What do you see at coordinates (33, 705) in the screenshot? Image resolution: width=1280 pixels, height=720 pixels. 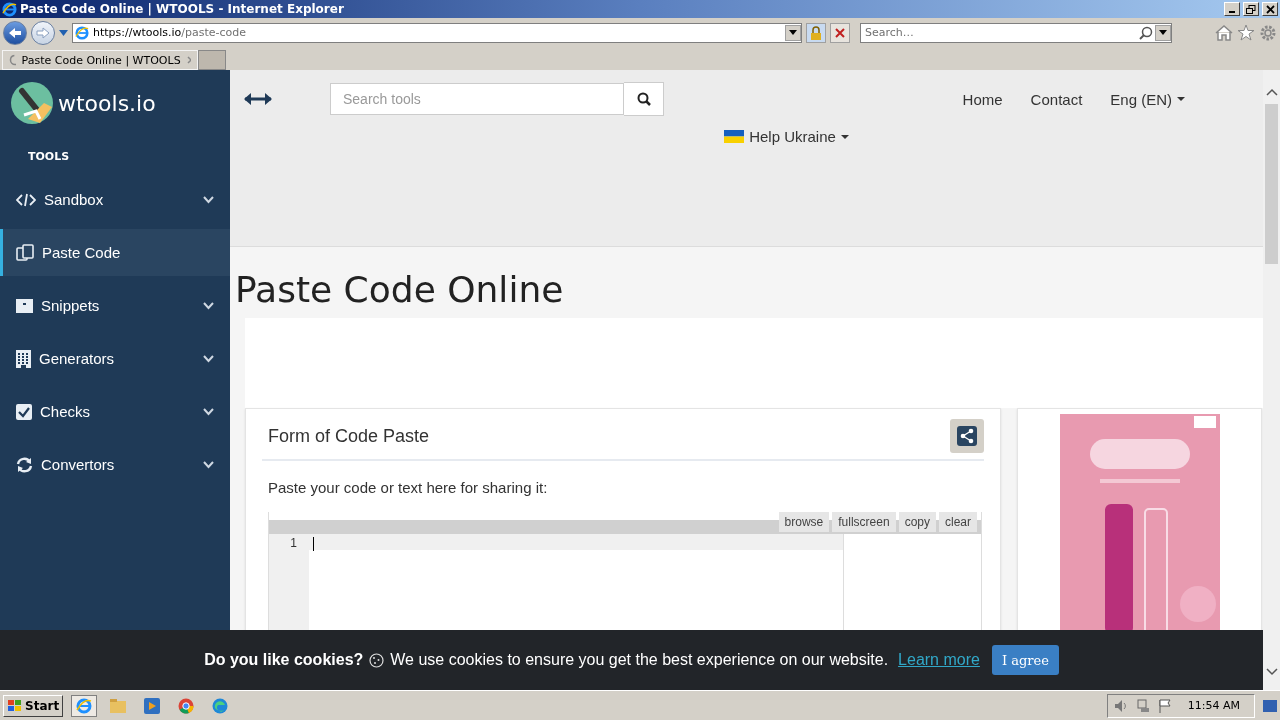 I see `start-button: Start` at bounding box center [33, 705].